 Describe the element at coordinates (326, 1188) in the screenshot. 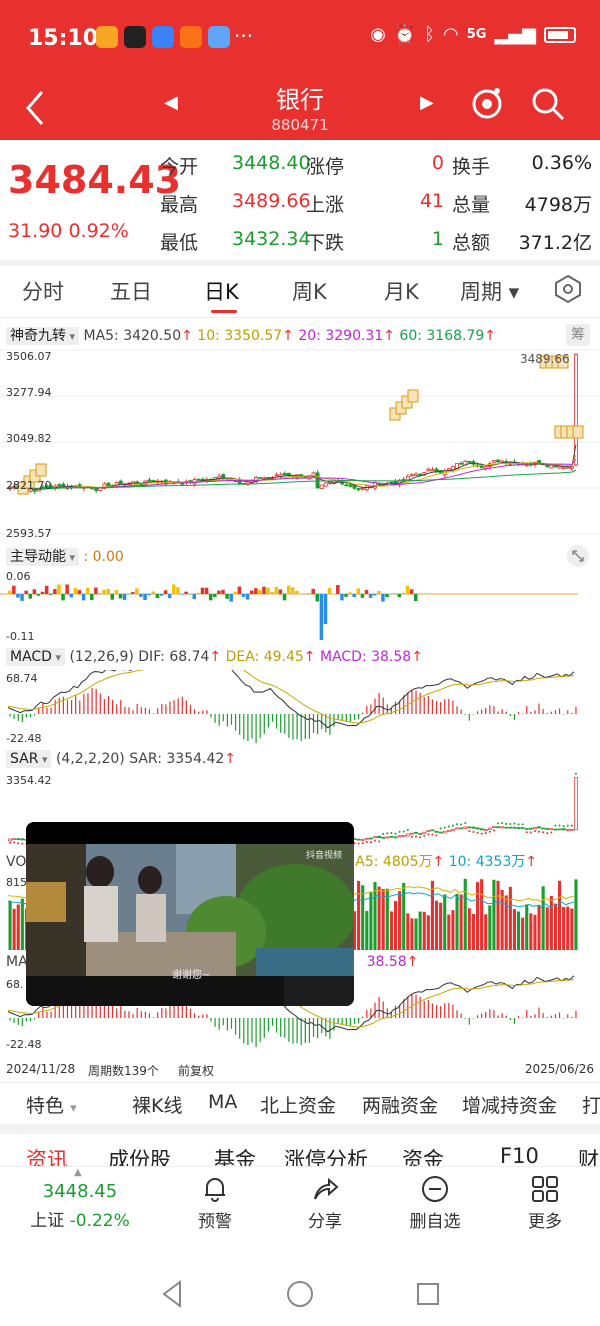

I see `share-icon` at that location.